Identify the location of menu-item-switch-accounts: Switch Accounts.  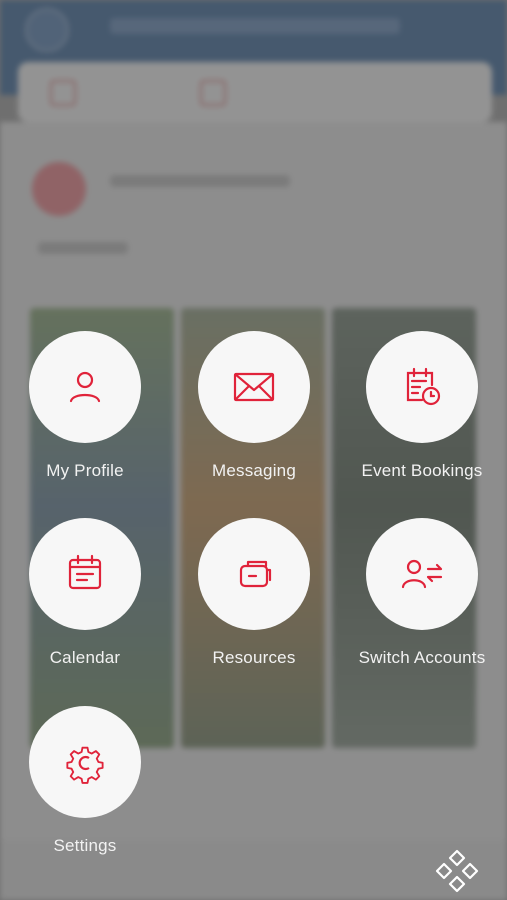
(422, 593).